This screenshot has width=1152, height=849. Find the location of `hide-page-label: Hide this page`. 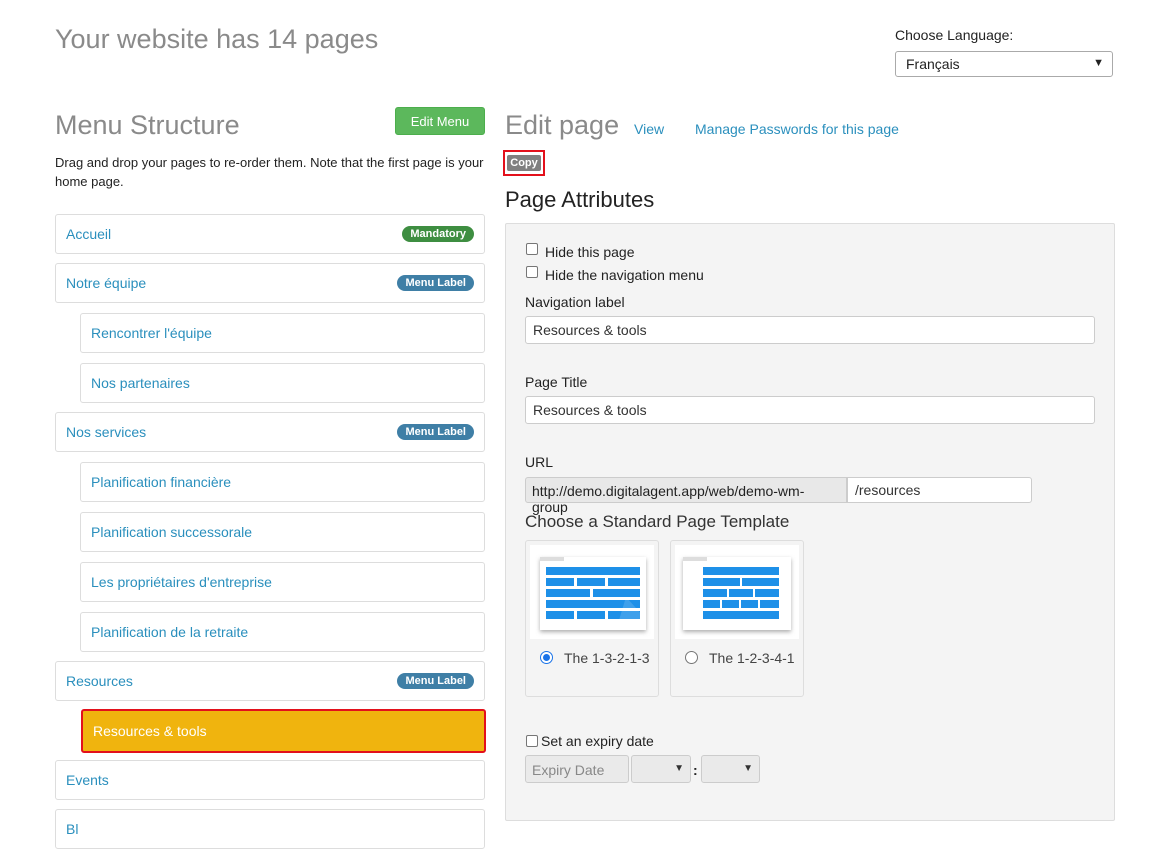

hide-page-label: Hide this page is located at coordinates (590, 252).